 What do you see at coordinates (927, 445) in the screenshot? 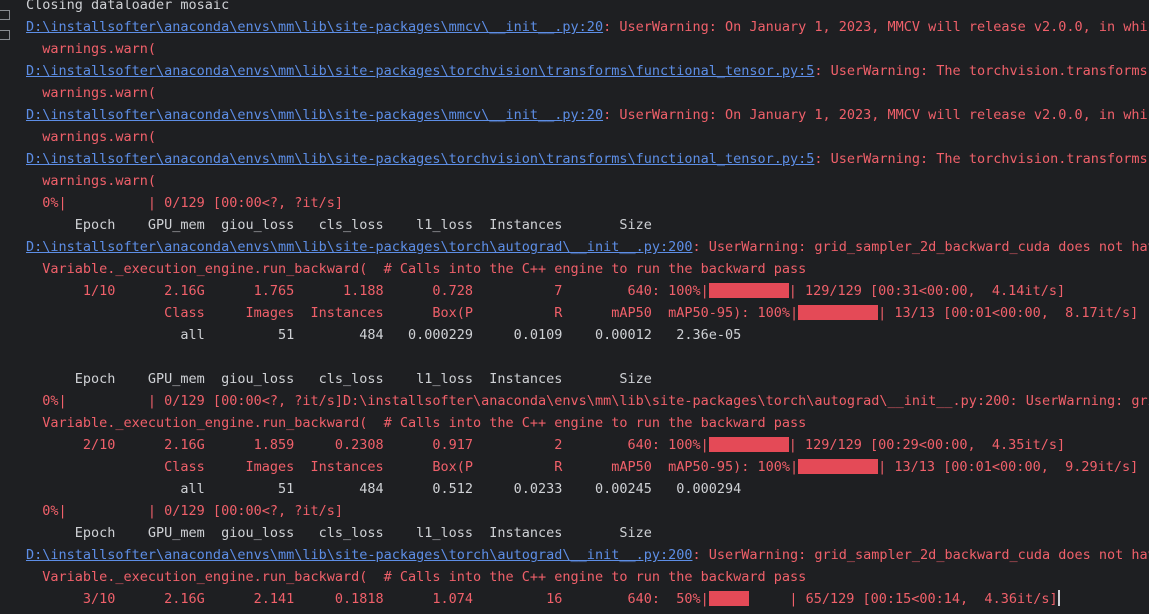
I see `progress-suffix: | 129/129 [00:29<00:00, 4.35it/s]` at bounding box center [927, 445].